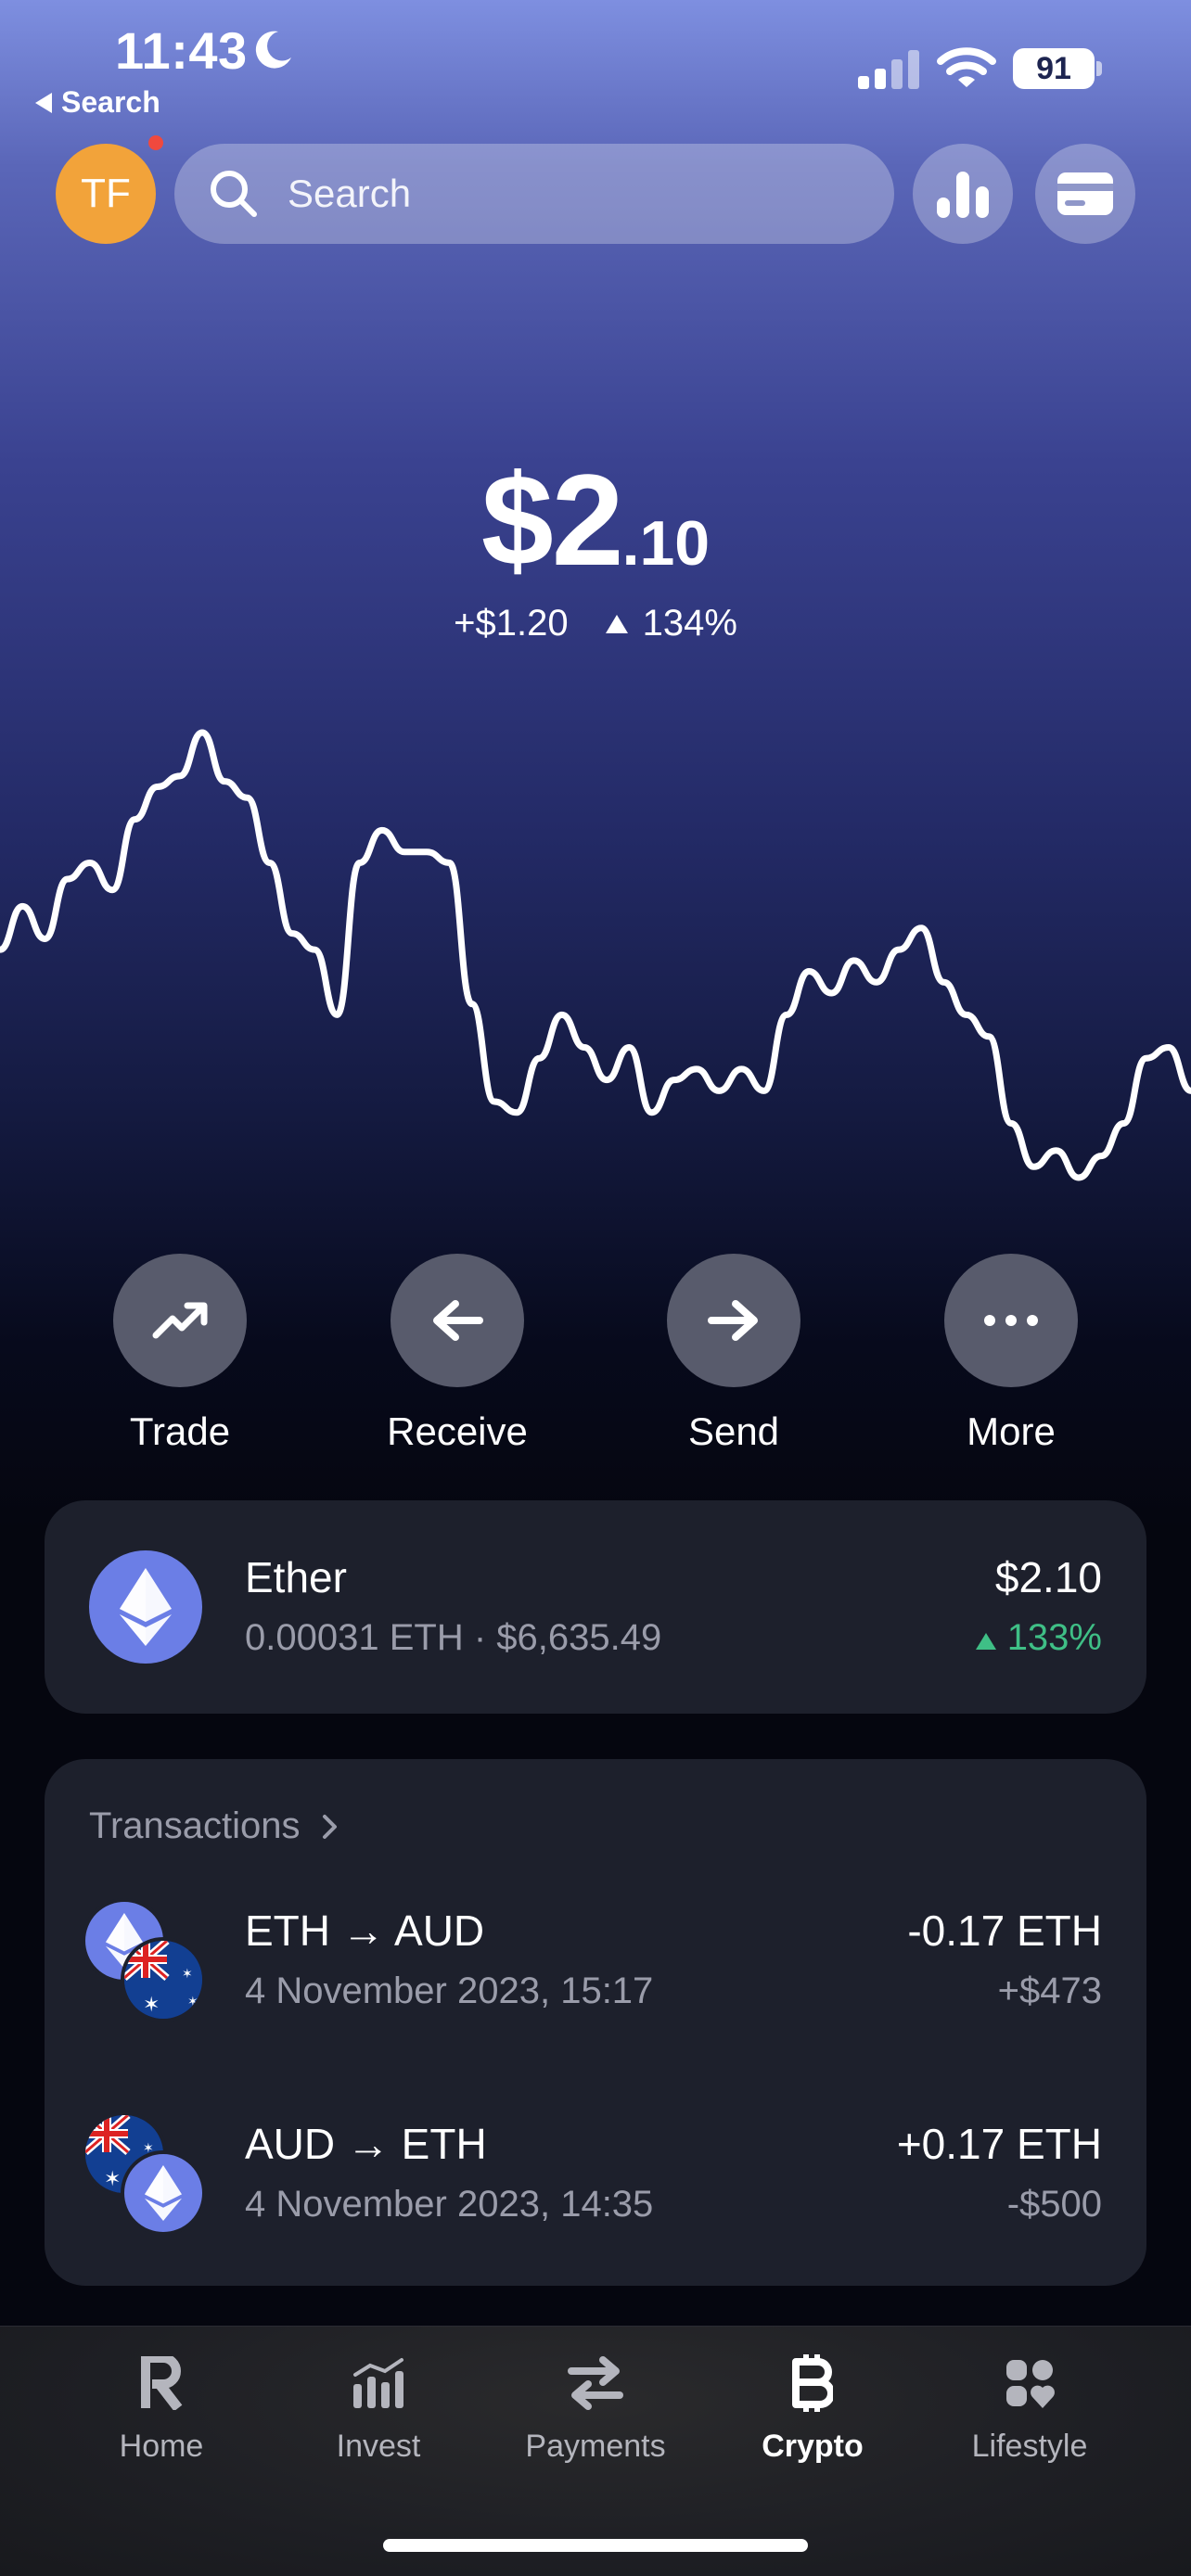 This screenshot has width=1191, height=2576. Describe the element at coordinates (595, 2545) in the screenshot. I see `home-indicator` at that location.